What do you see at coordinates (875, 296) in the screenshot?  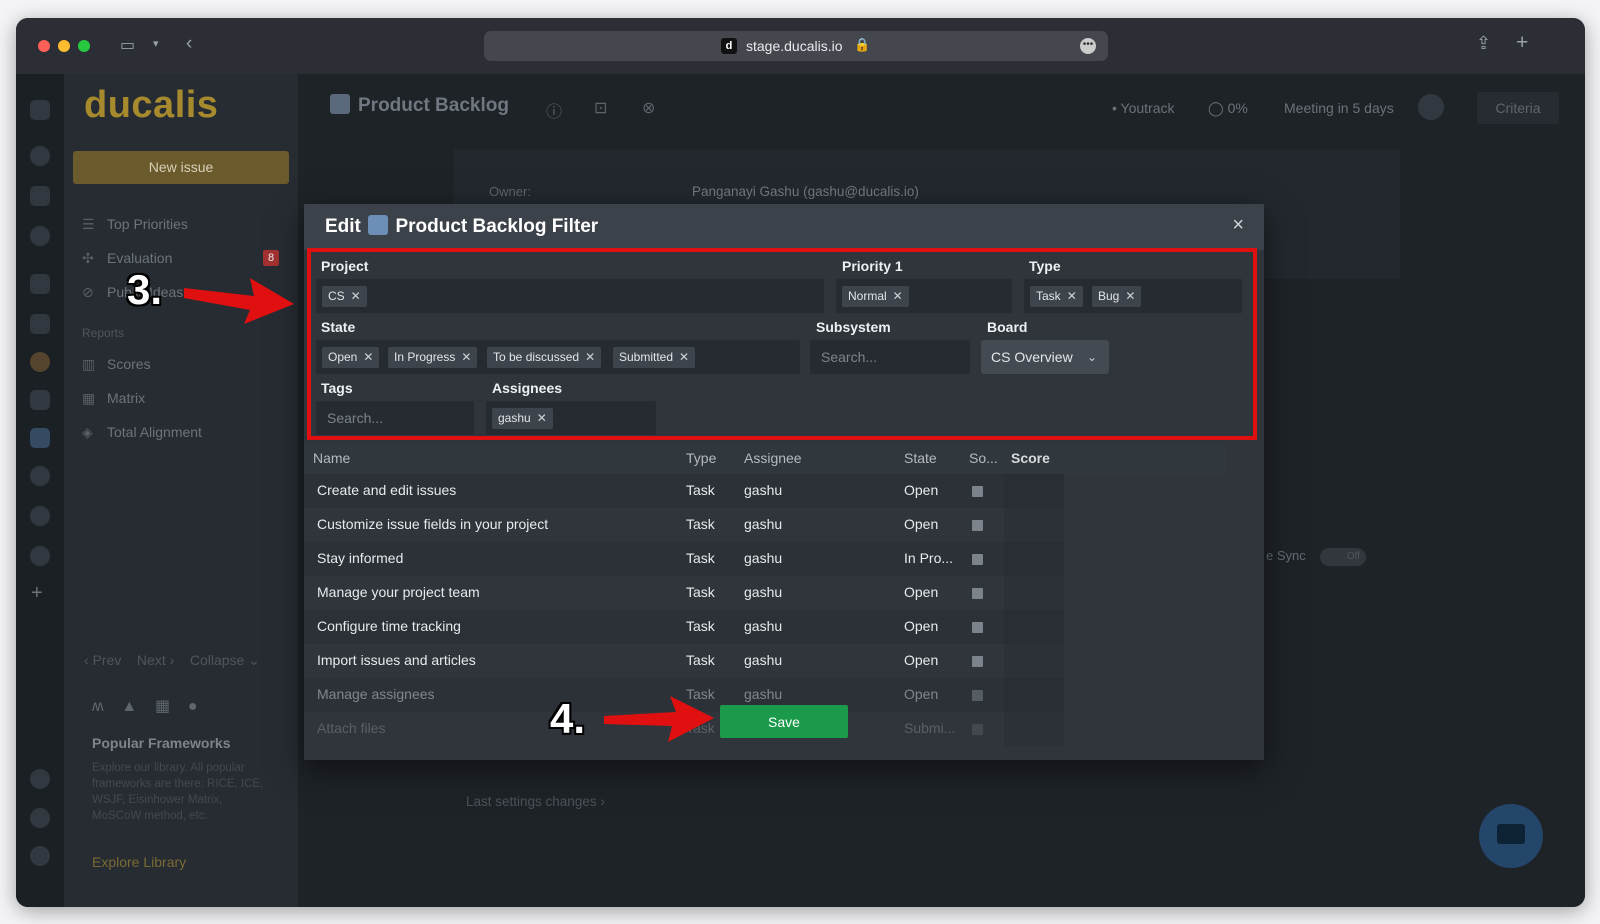 I see `filter-chip: Normal ✕` at bounding box center [875, 296].